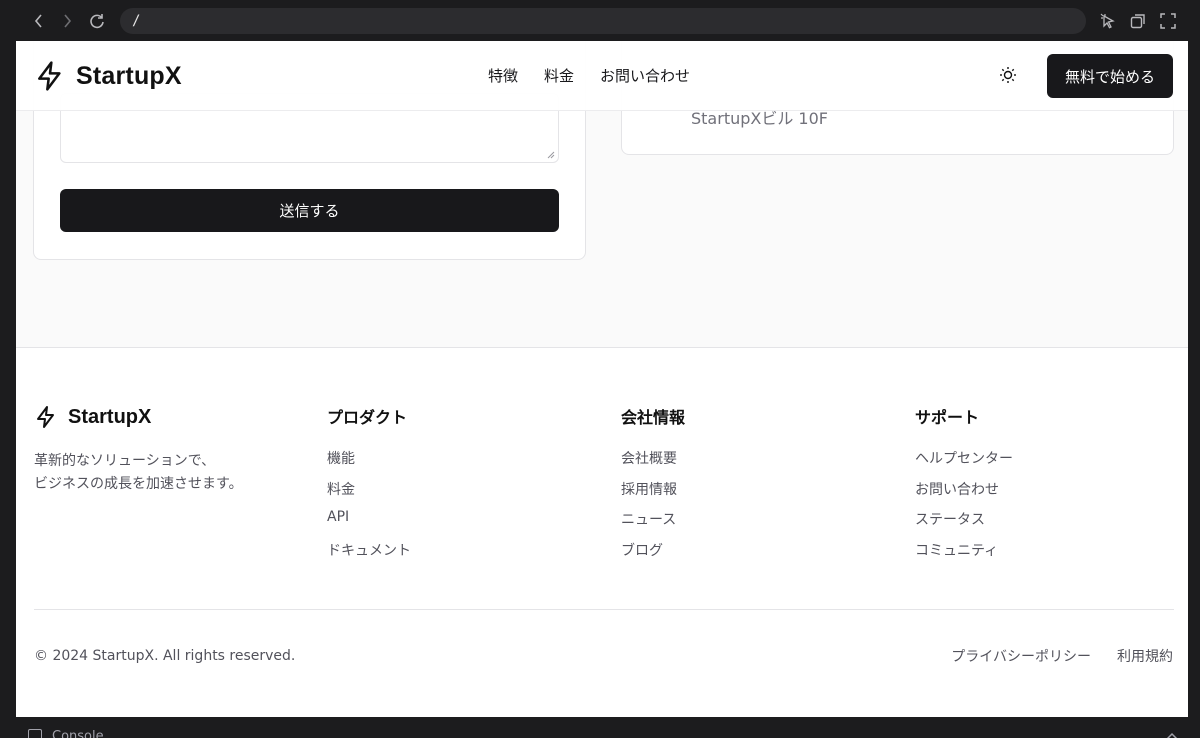  What do you see at coordinates (338, 517) in the screenshot?
I see `footer-link: API` at bounding box center [338, 517].